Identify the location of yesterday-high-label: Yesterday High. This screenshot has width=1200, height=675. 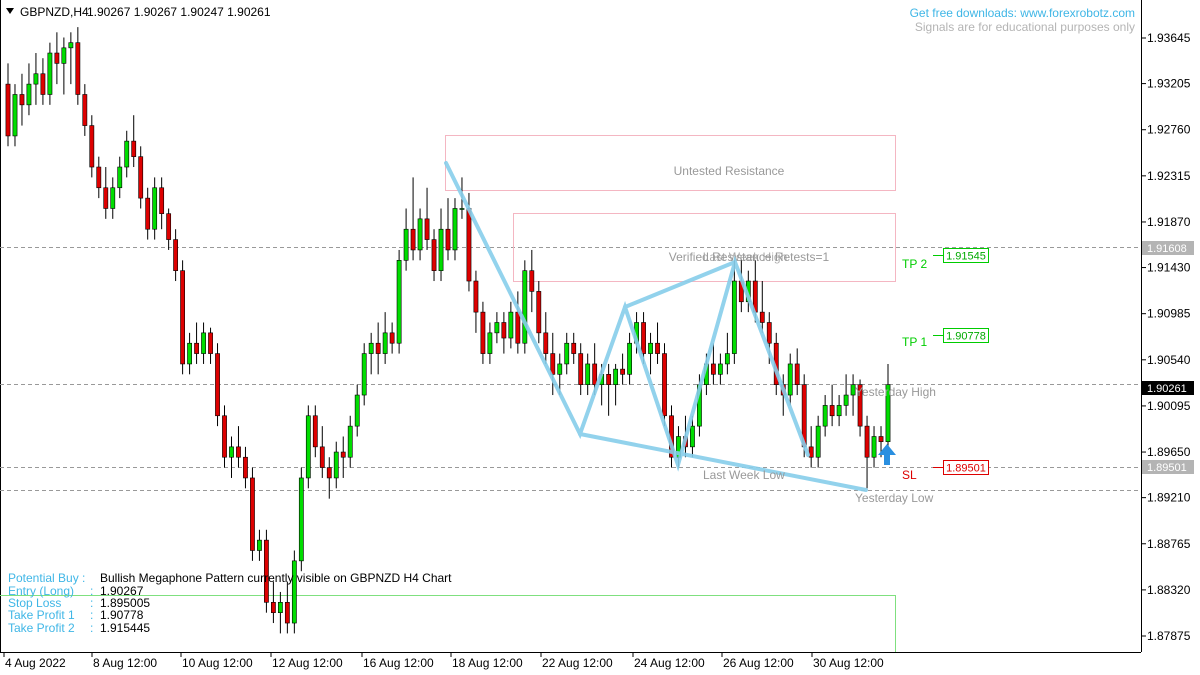
(895, 392).